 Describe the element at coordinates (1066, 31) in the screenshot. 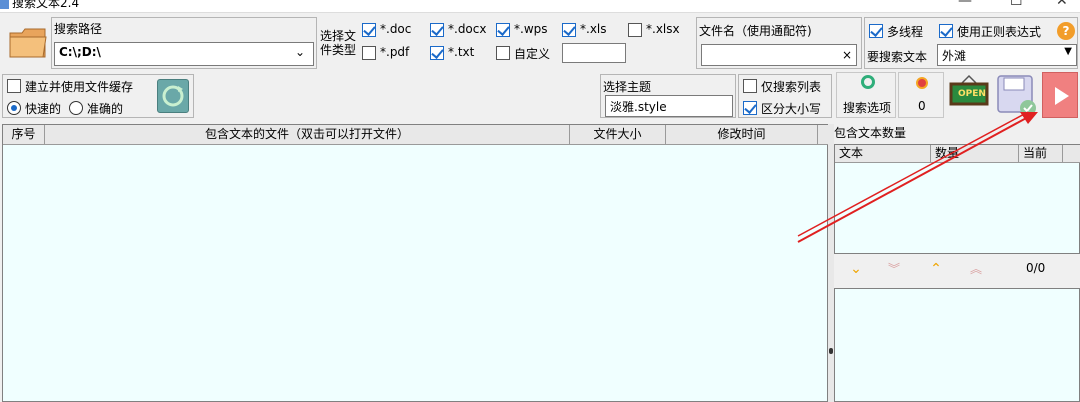

I see `help-button: ?` at that location.